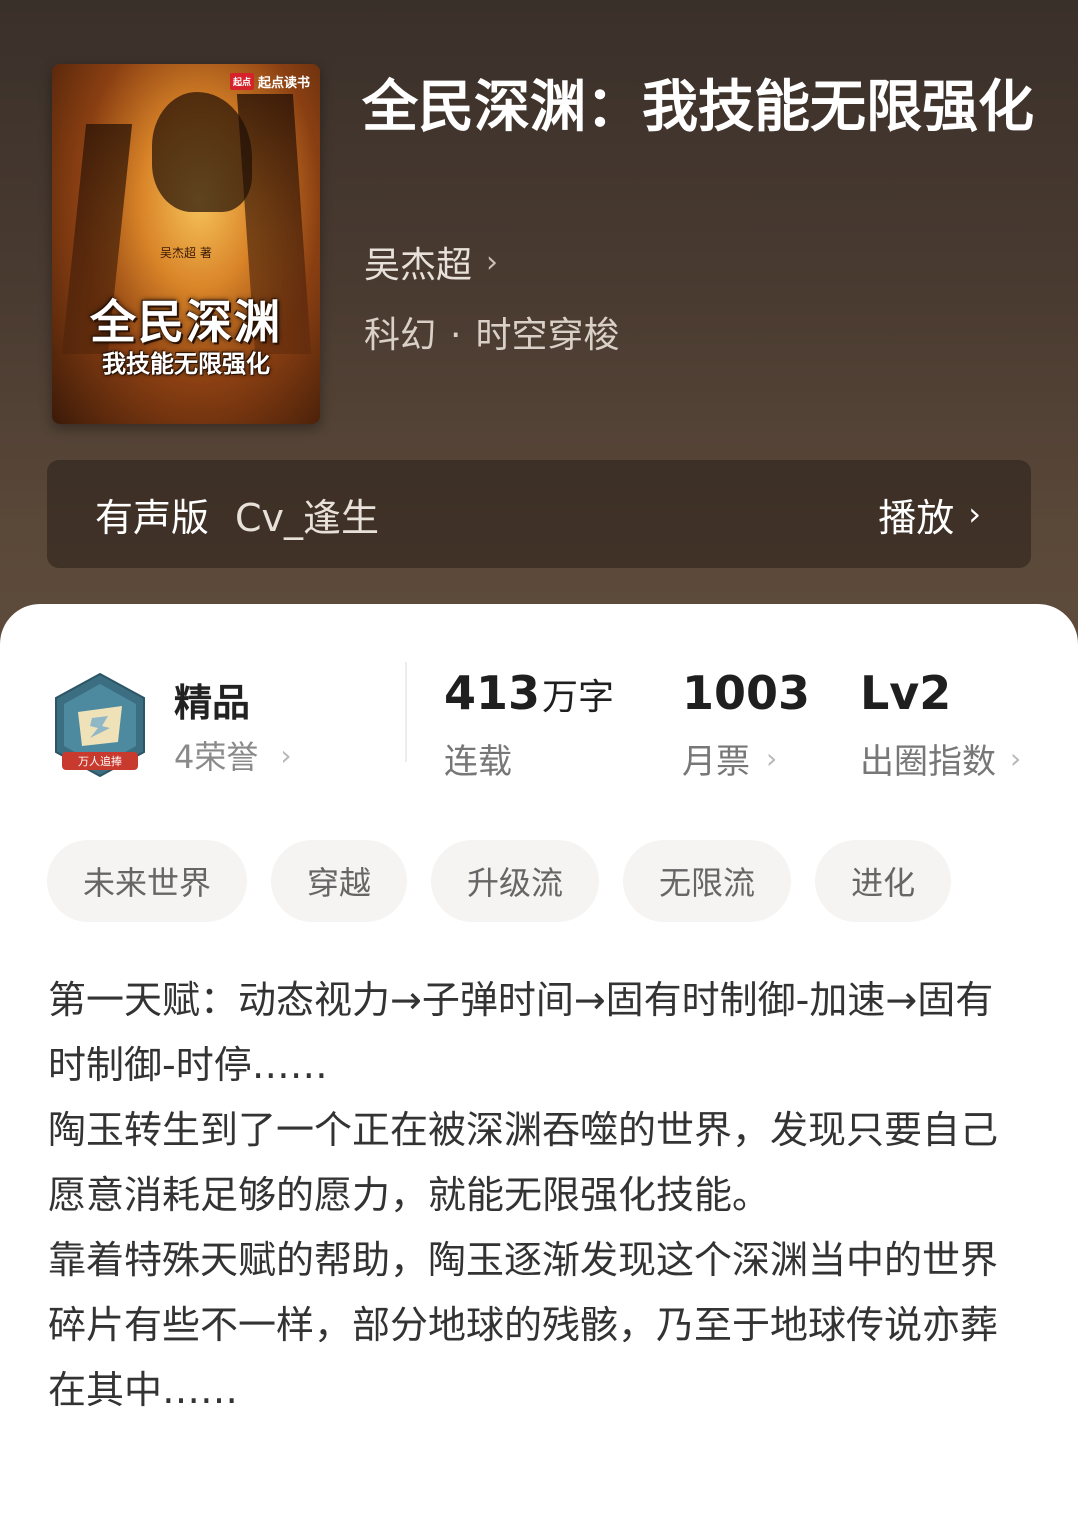 Image resolution: width=1078 pixels, height=1523 pixels. I want to click on tag-item: 进化, so click(883, 881).